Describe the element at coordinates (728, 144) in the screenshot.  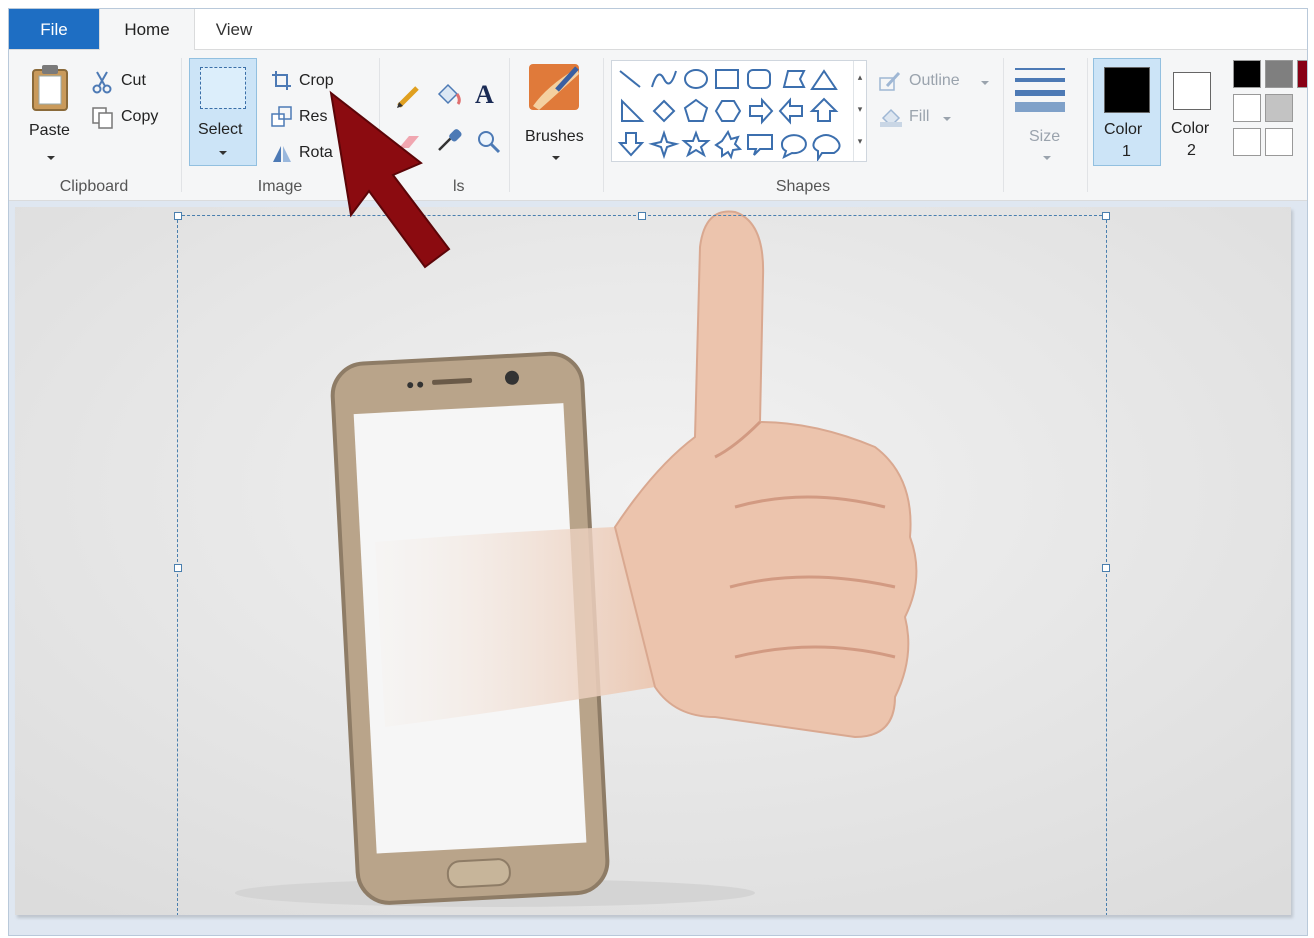
I see `six-point-star-shape-icon` at that location.